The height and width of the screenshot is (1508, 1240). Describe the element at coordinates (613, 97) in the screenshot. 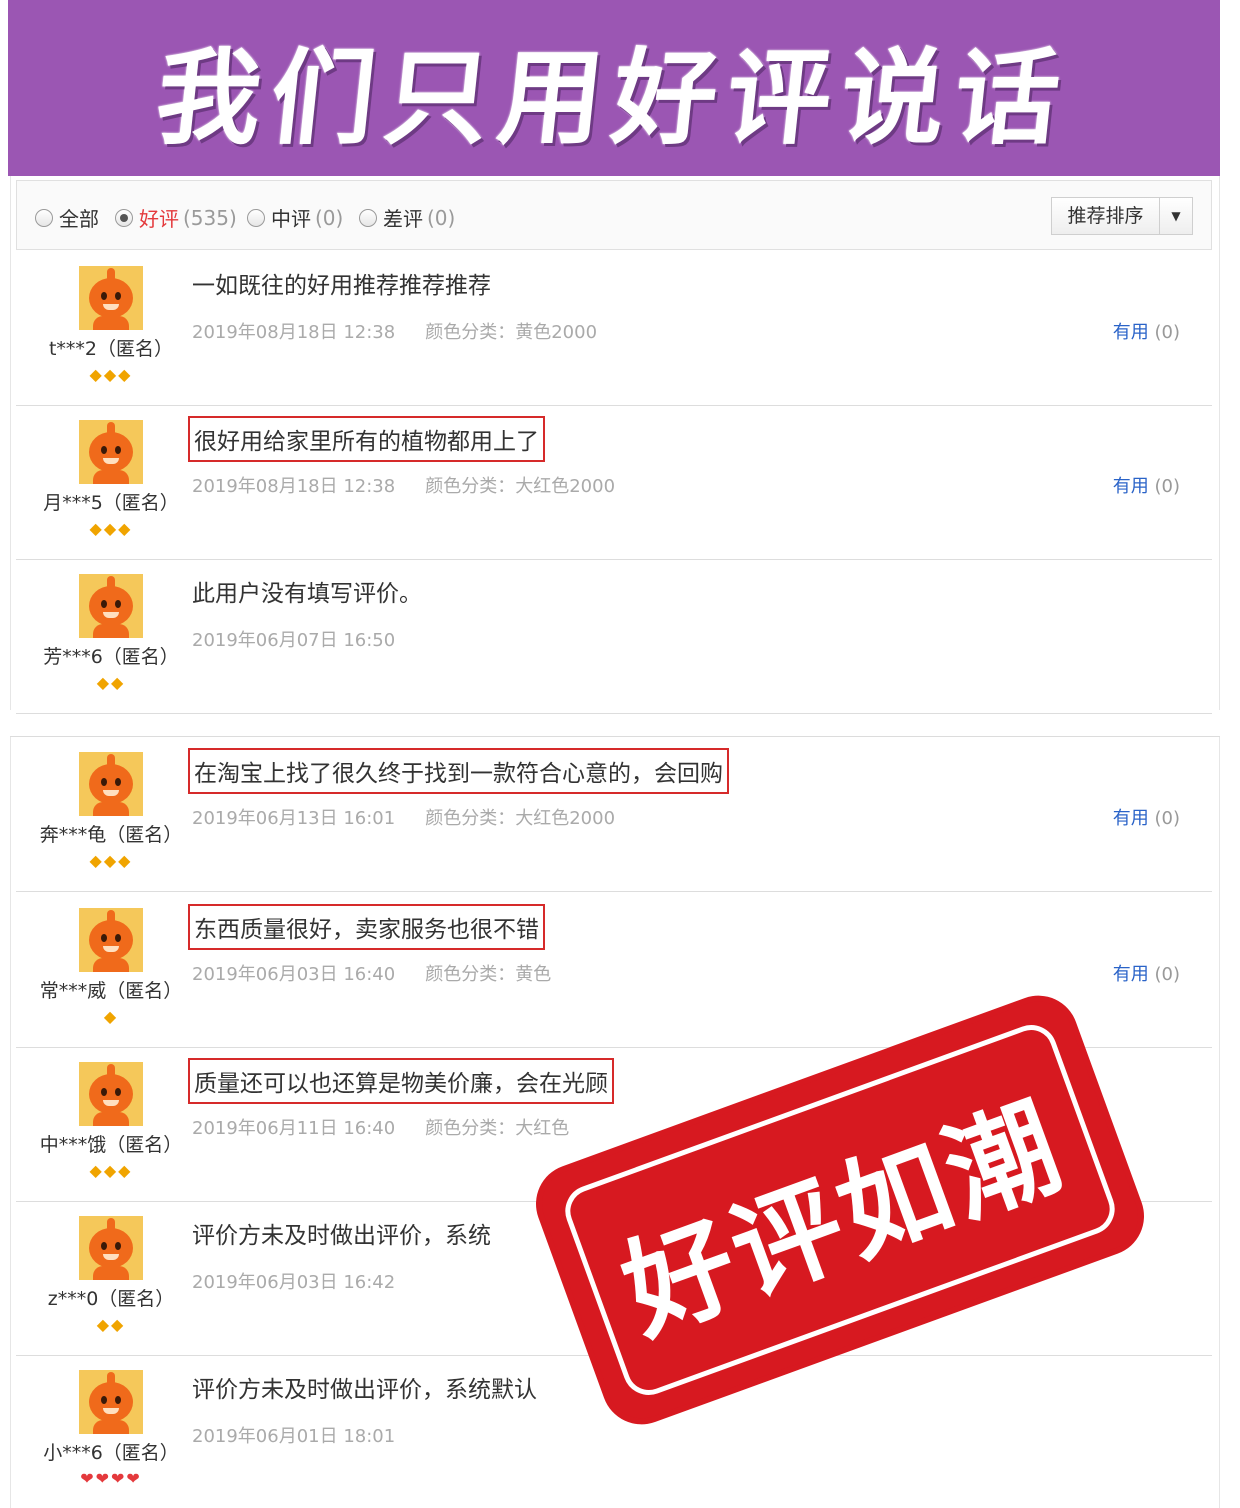

I see `banner-title: 我们只用好评说话` at that location.